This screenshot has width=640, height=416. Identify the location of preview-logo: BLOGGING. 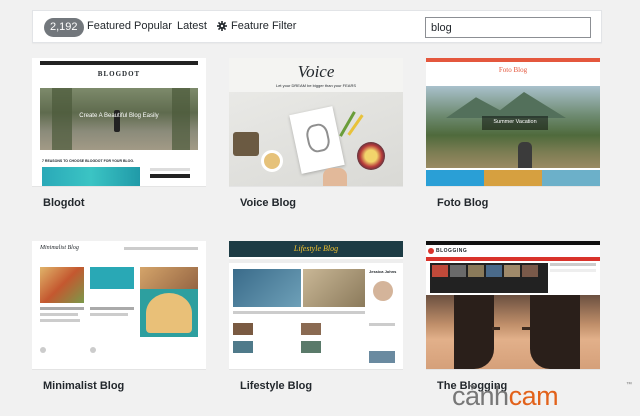
(452, 251).